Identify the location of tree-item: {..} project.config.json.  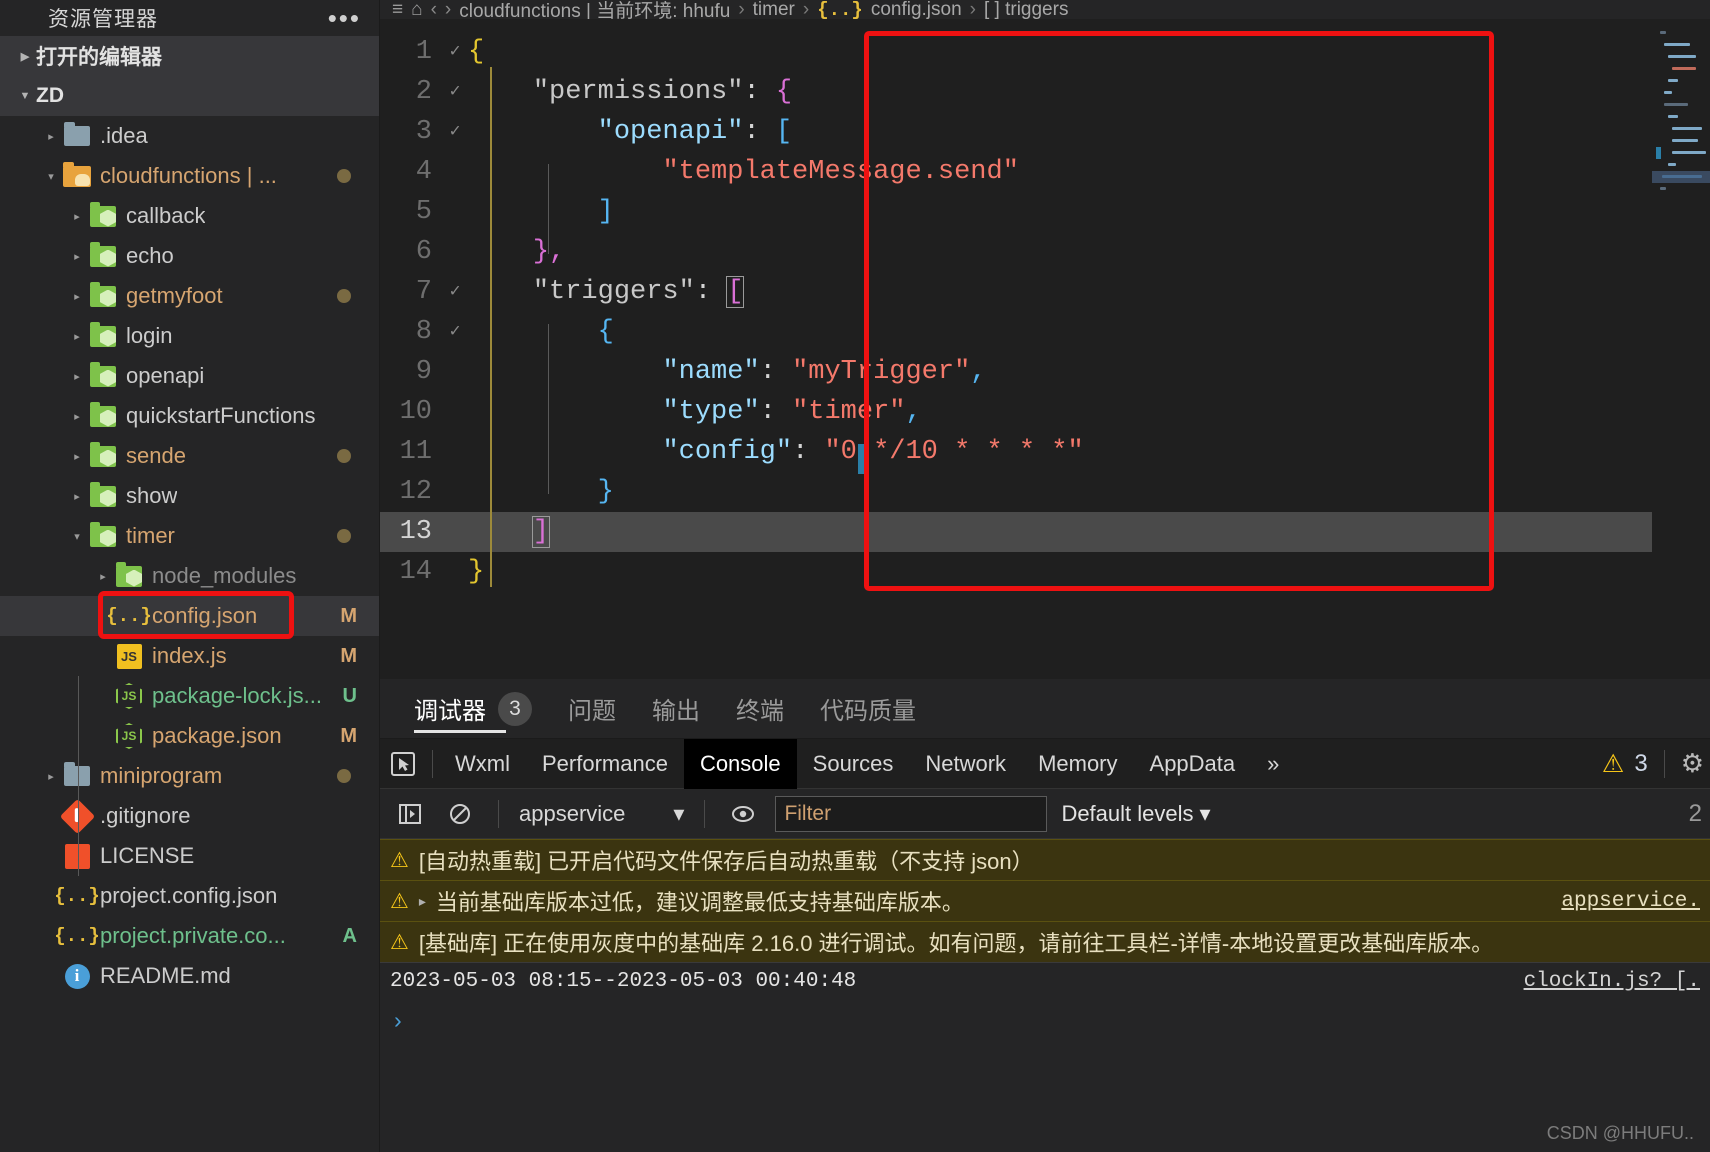
(189, 896).